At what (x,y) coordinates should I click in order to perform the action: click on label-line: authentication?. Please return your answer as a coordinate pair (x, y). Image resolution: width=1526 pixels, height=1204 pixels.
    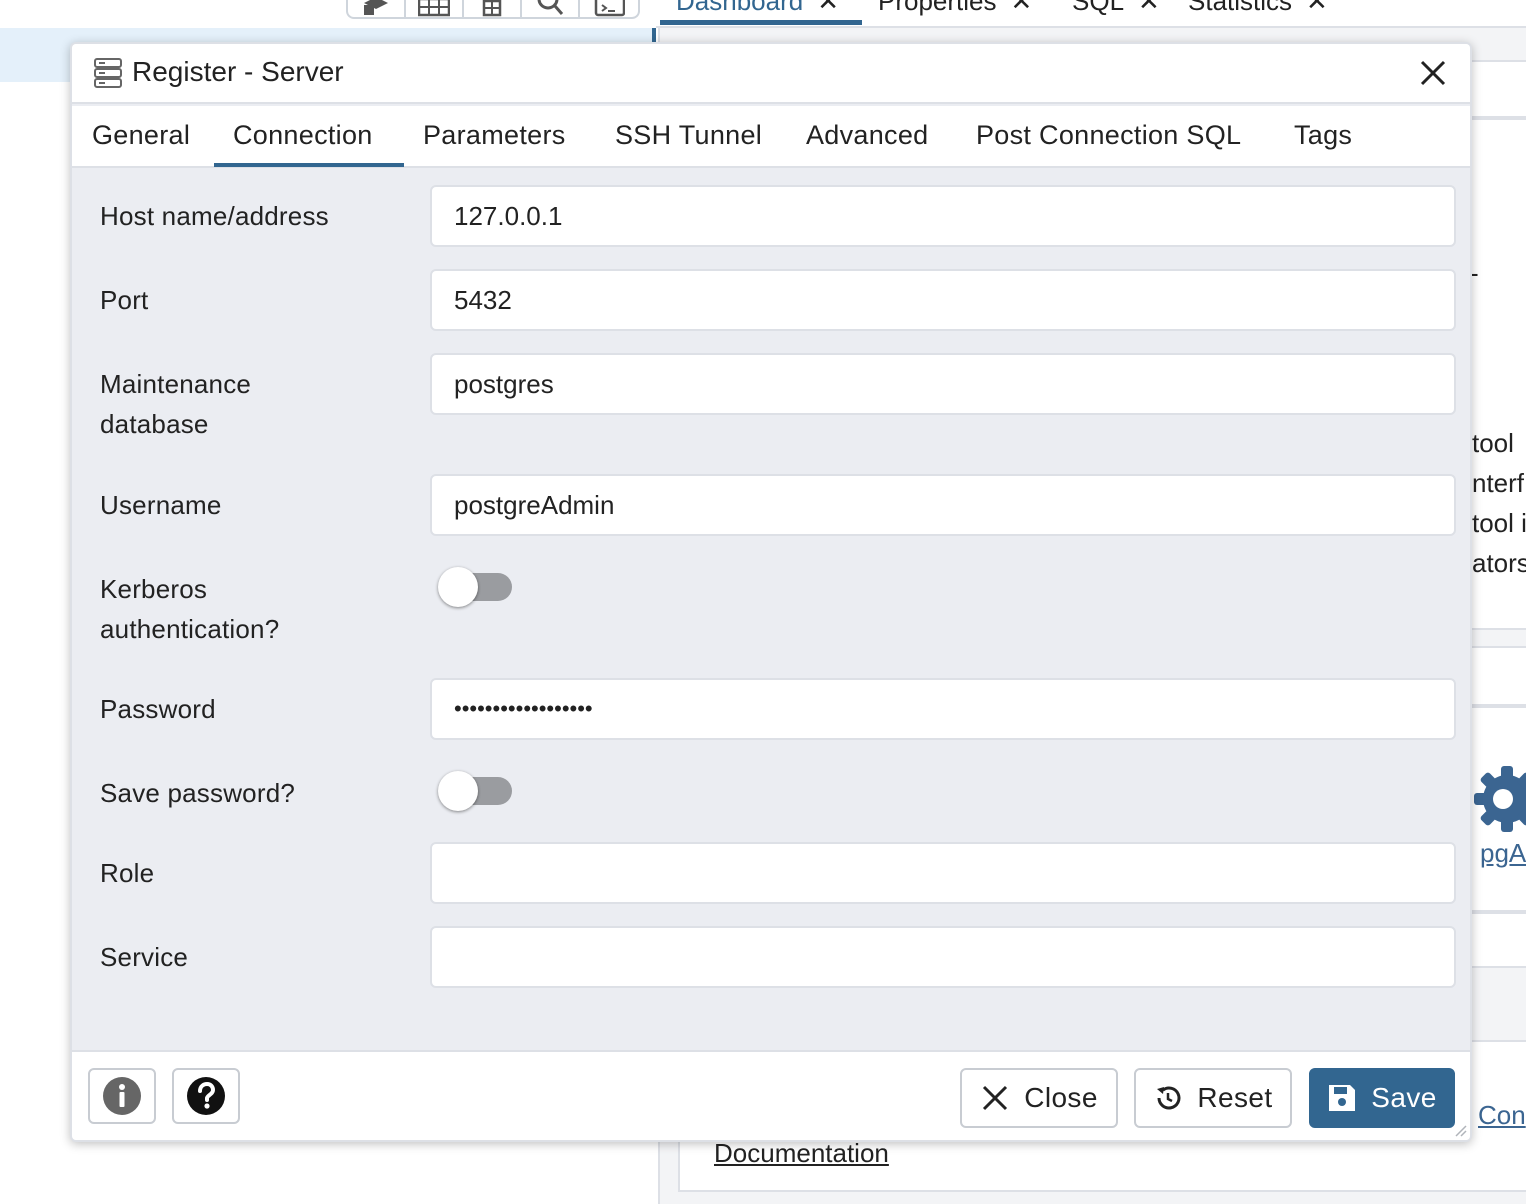
    Looking at the image, I should click on (190, 629).